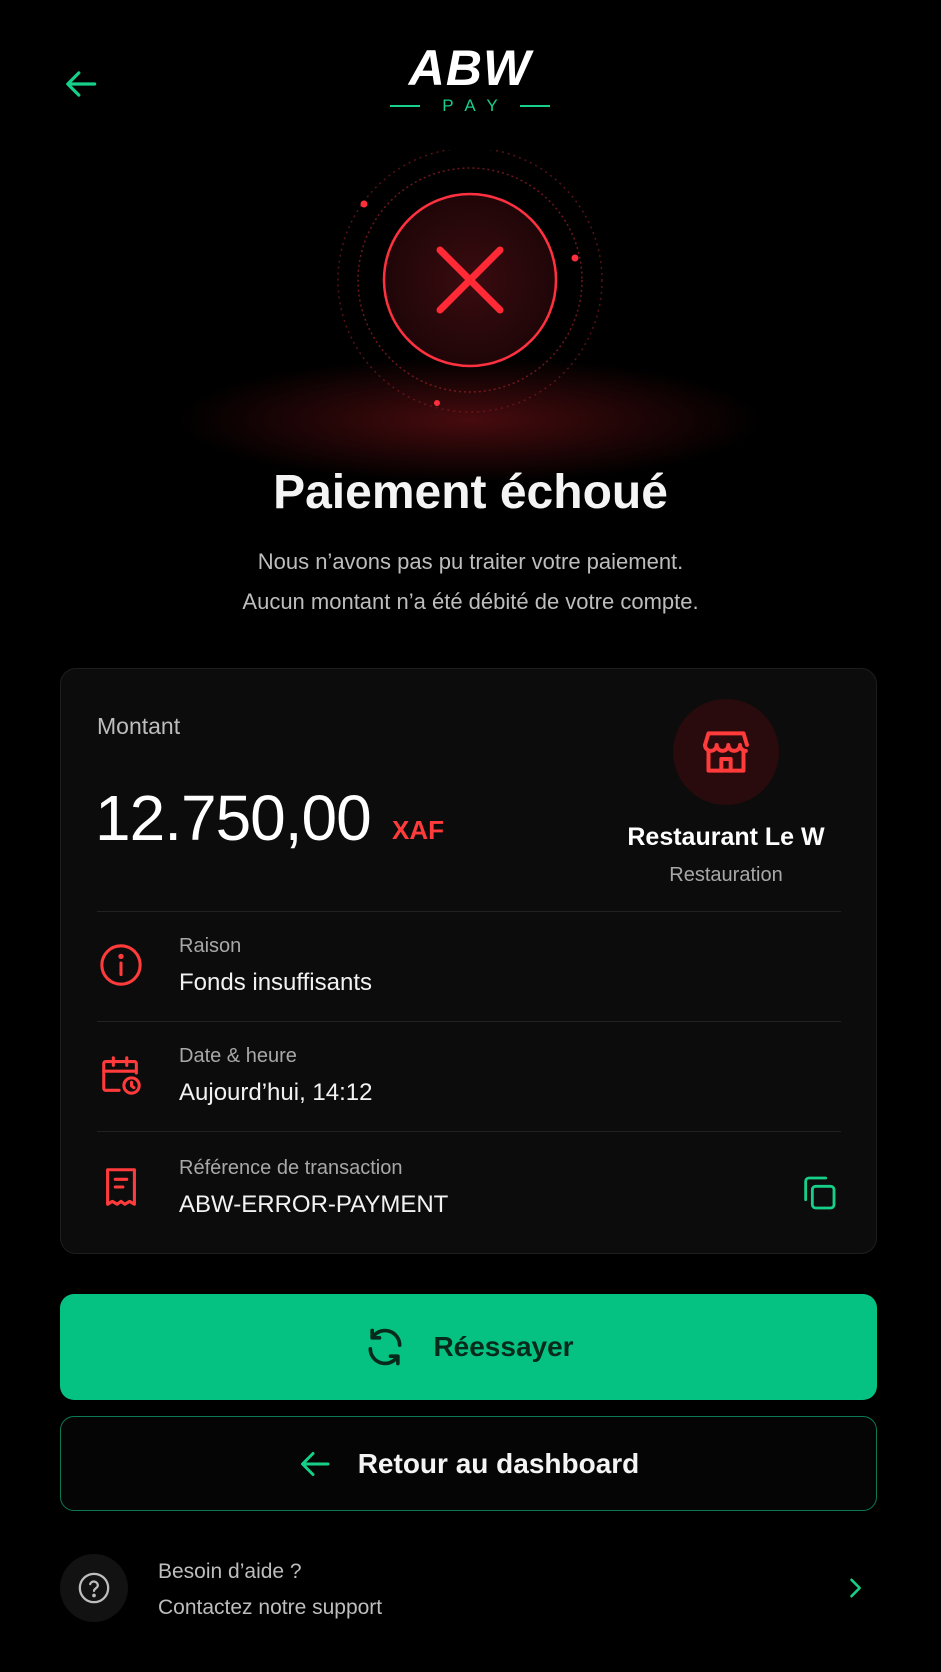  I want to click on help-title: Besoin d’aide ?, so click(230, 1571).